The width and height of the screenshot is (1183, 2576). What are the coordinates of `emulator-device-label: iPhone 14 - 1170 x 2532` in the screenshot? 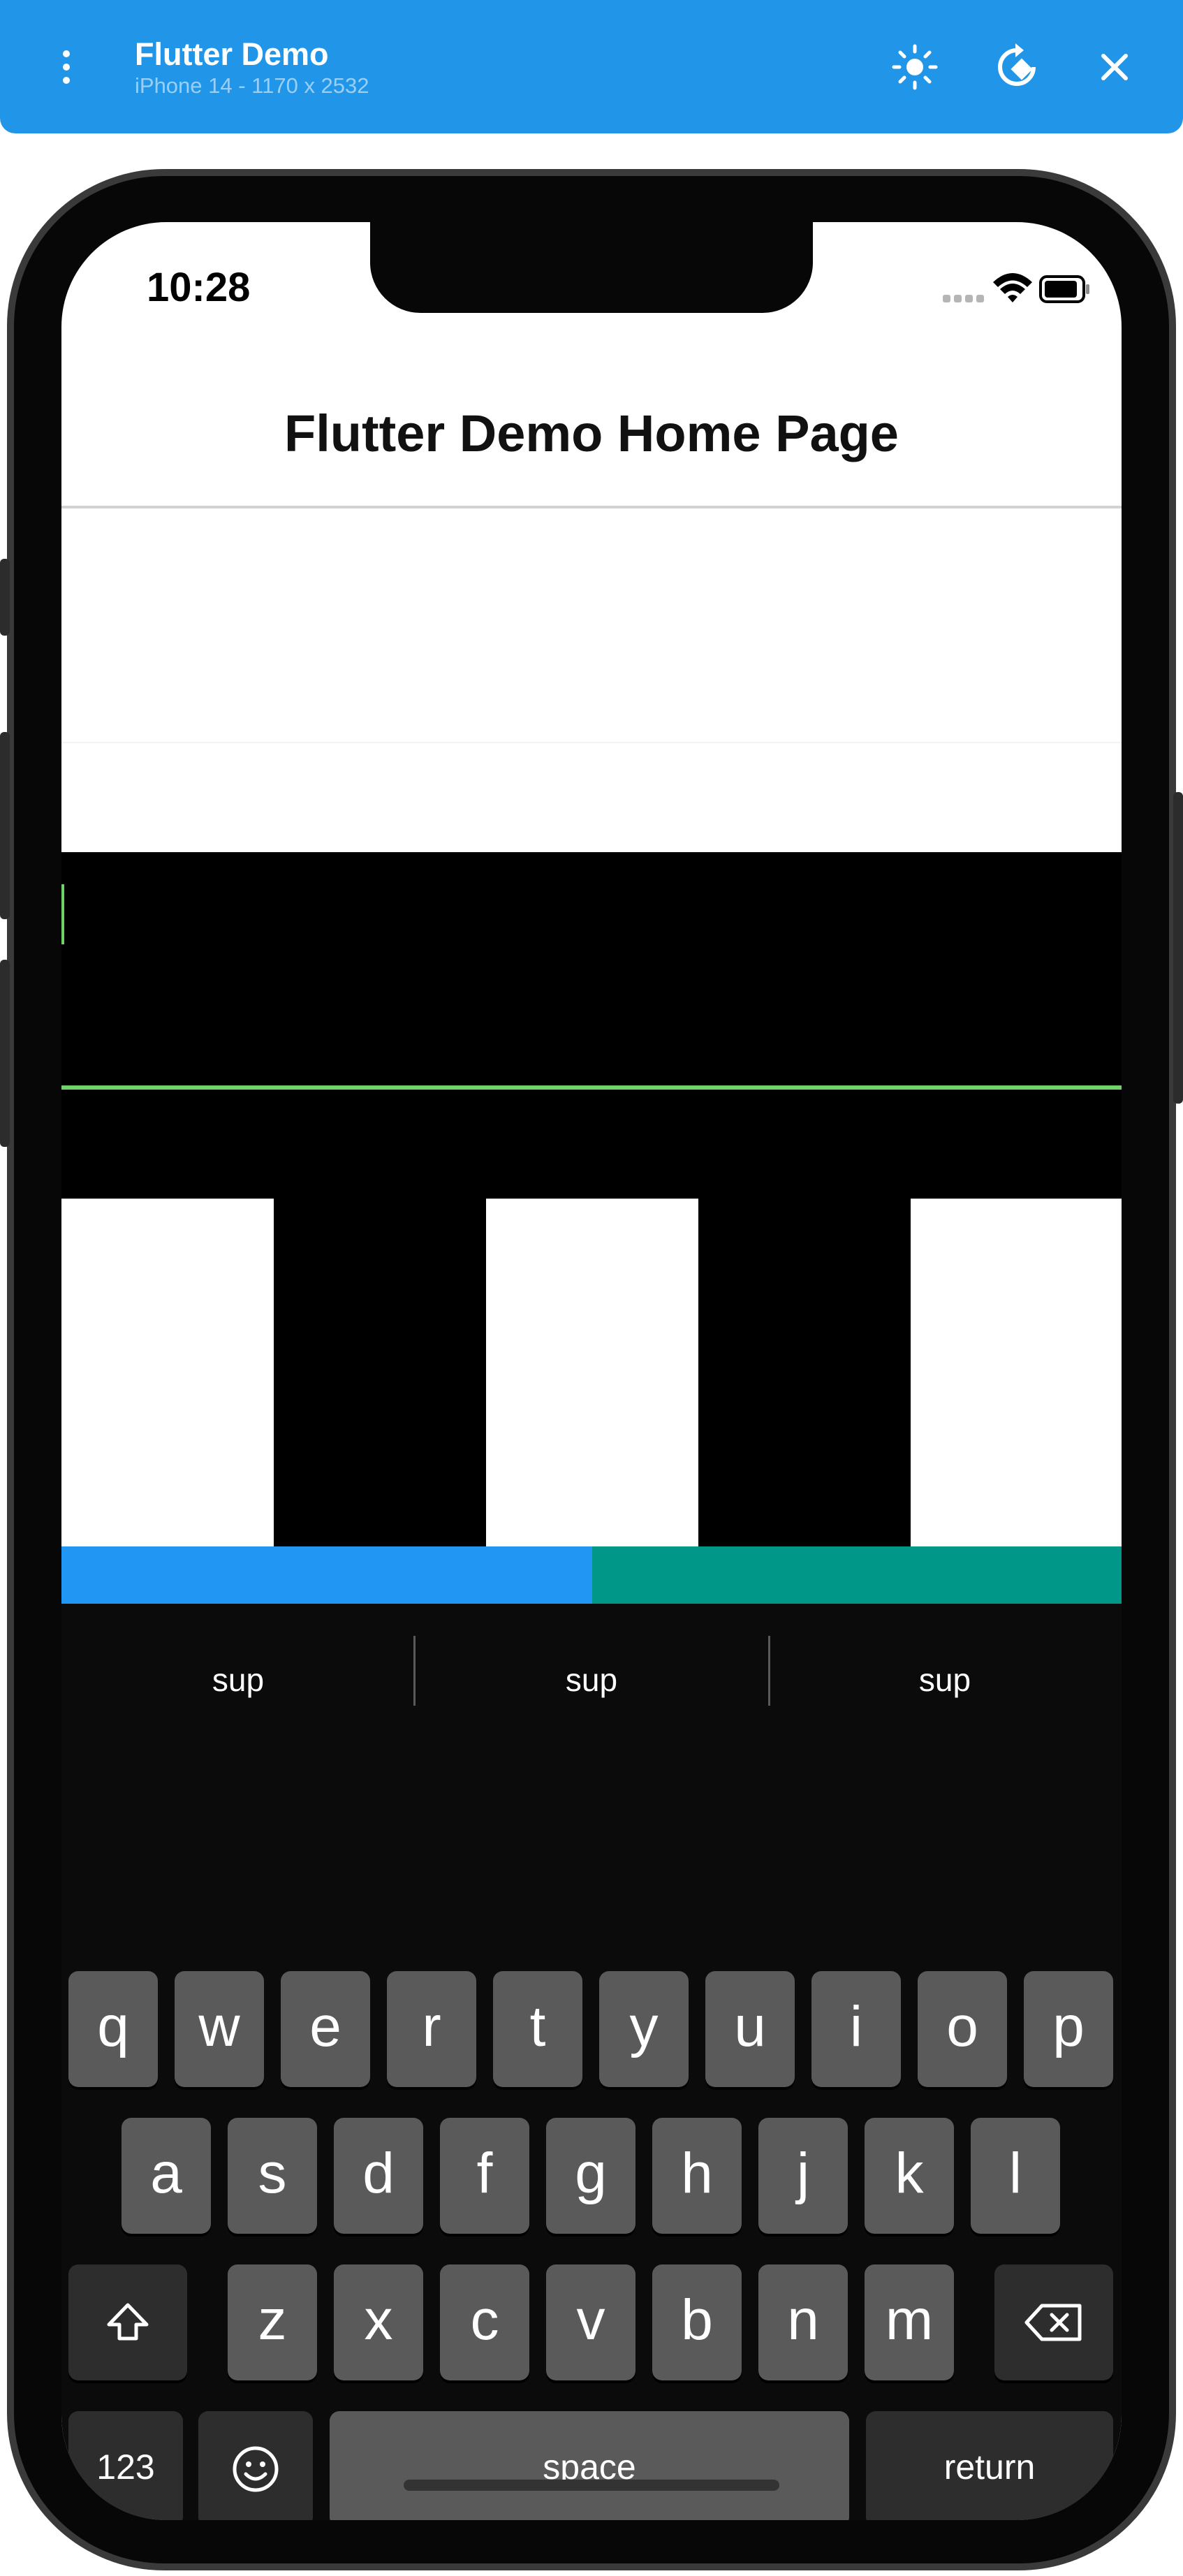 It's located at (252, 85).